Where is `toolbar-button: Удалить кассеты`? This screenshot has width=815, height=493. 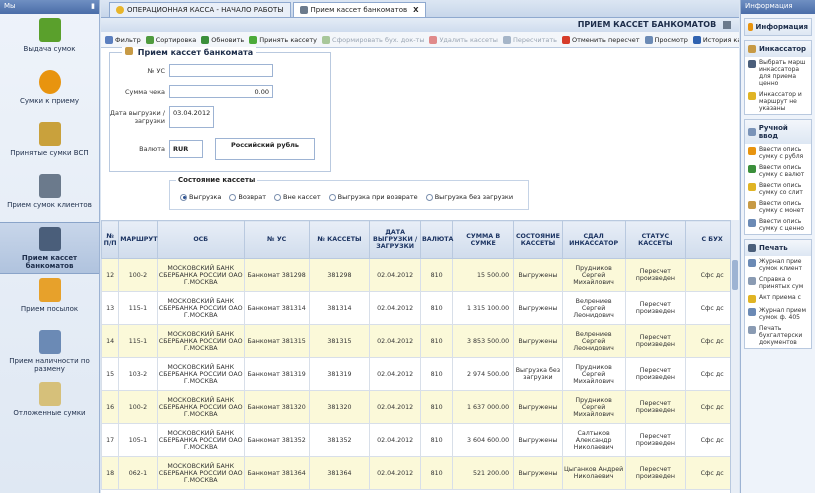 toolbar-button: Удалить кассеты is located at coordinates (463, 39).